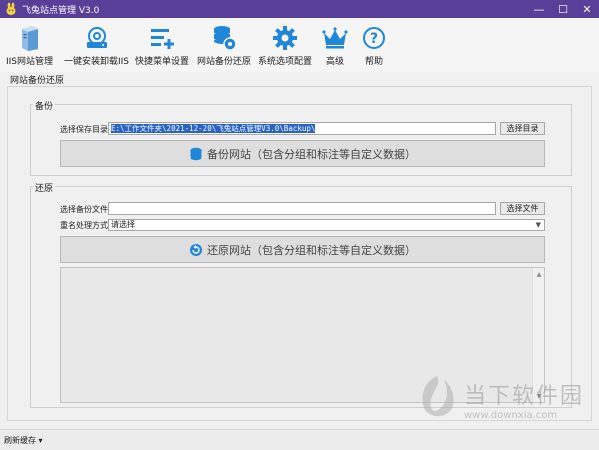  Describe the element at coordinates (162, 39) in the screenshot. I see `menu-add-icon` at that location.